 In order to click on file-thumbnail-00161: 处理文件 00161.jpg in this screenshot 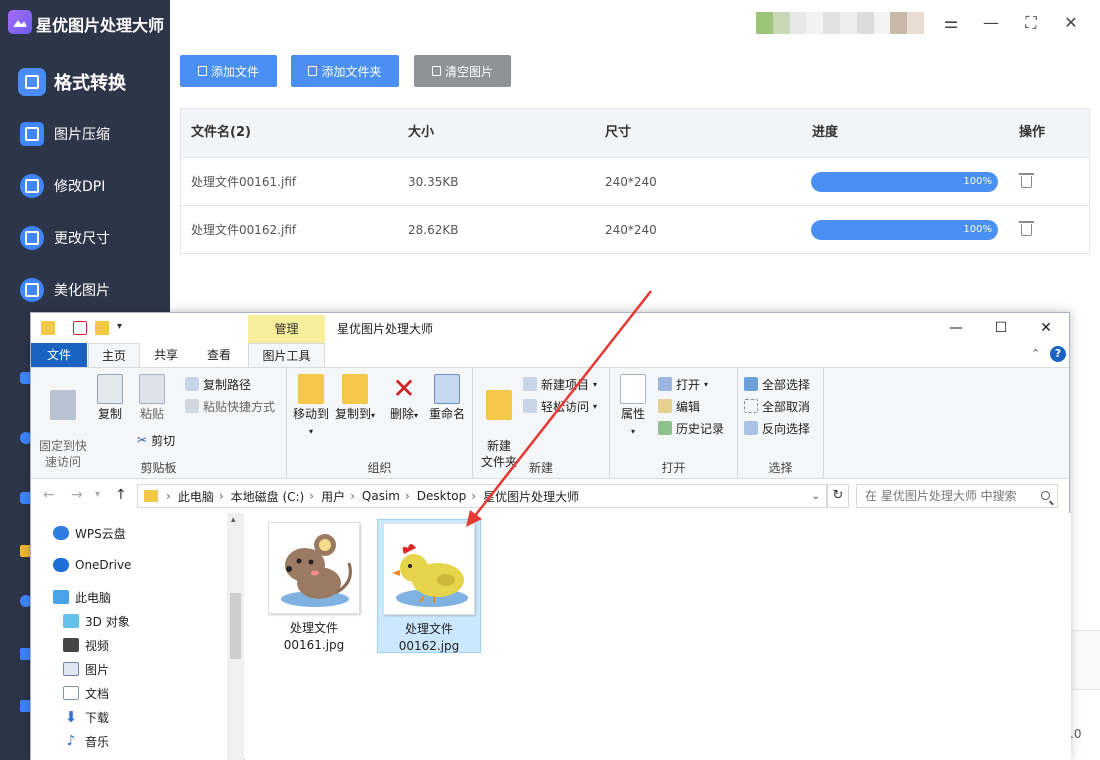, I will do `click(314, 586)`.